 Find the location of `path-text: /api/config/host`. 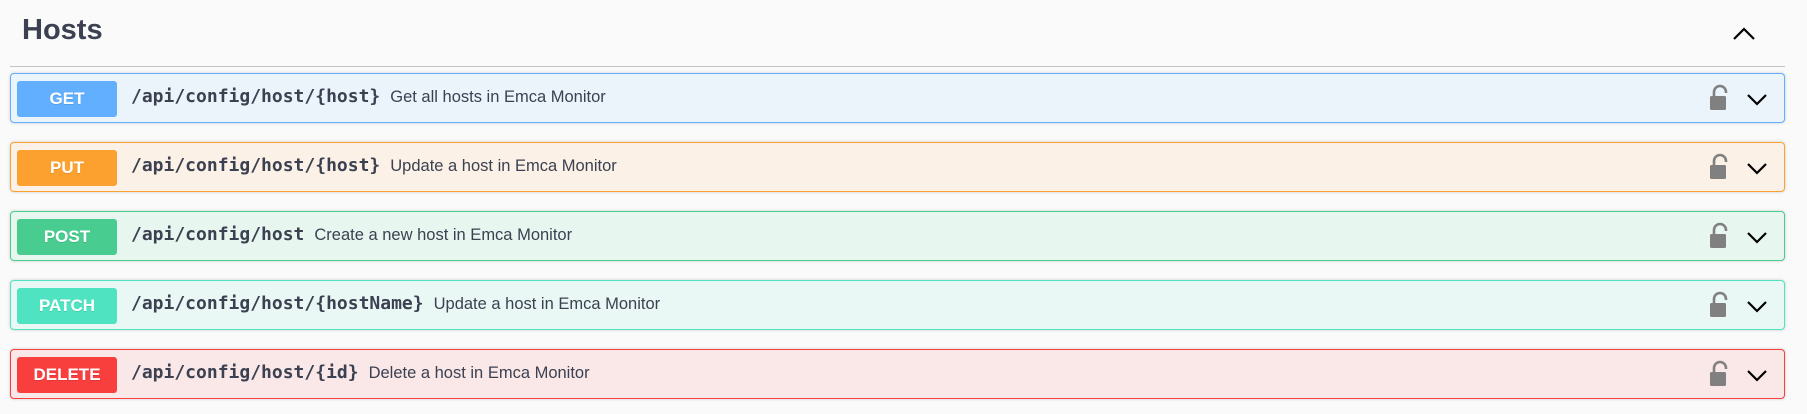

path-text: /api/config/host is located at coordinates (218, 234).